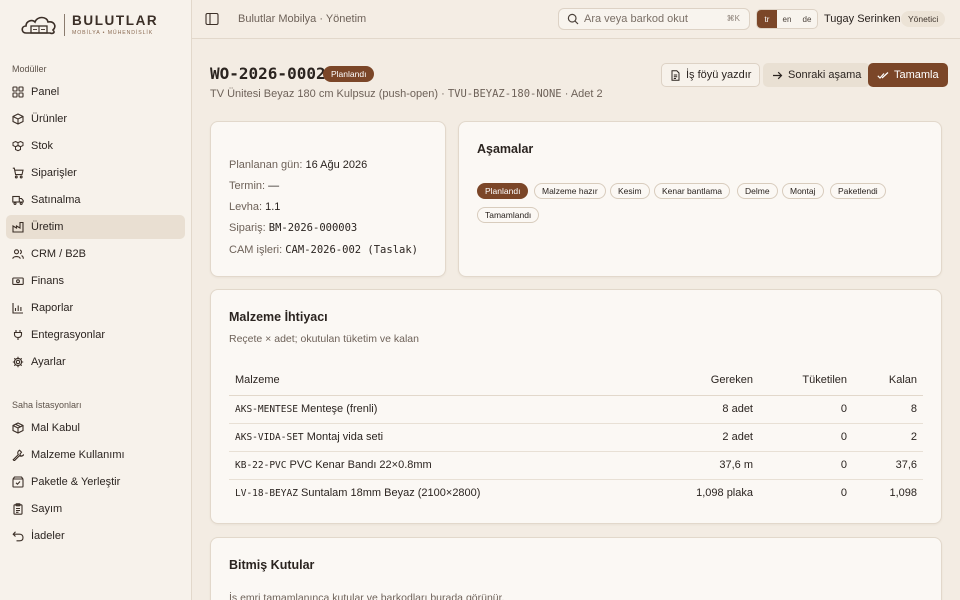  Describe the element at coordinates (247, 186) in the screenshot. I see `detail-label: Termin:` at that location.